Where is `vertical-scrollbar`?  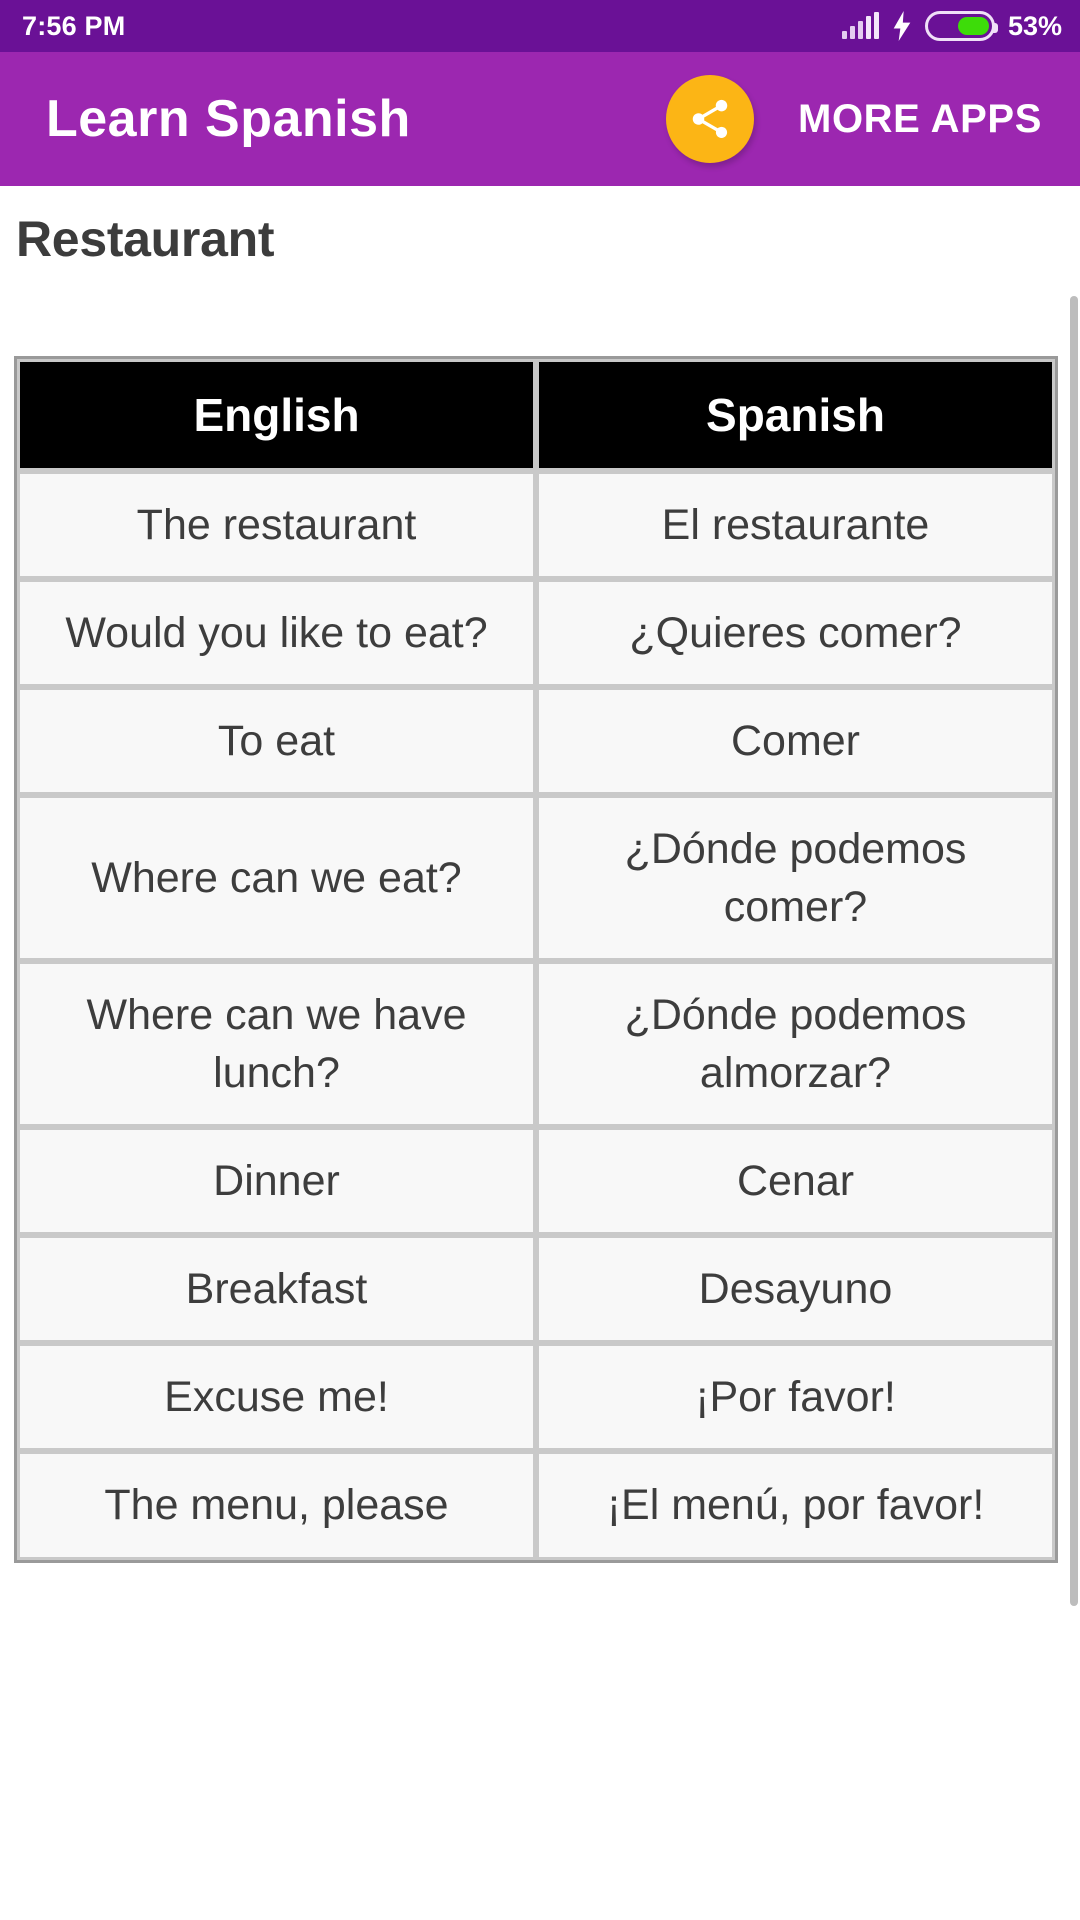 vertical-scrollbar is located at coordinates (1075, 1053).